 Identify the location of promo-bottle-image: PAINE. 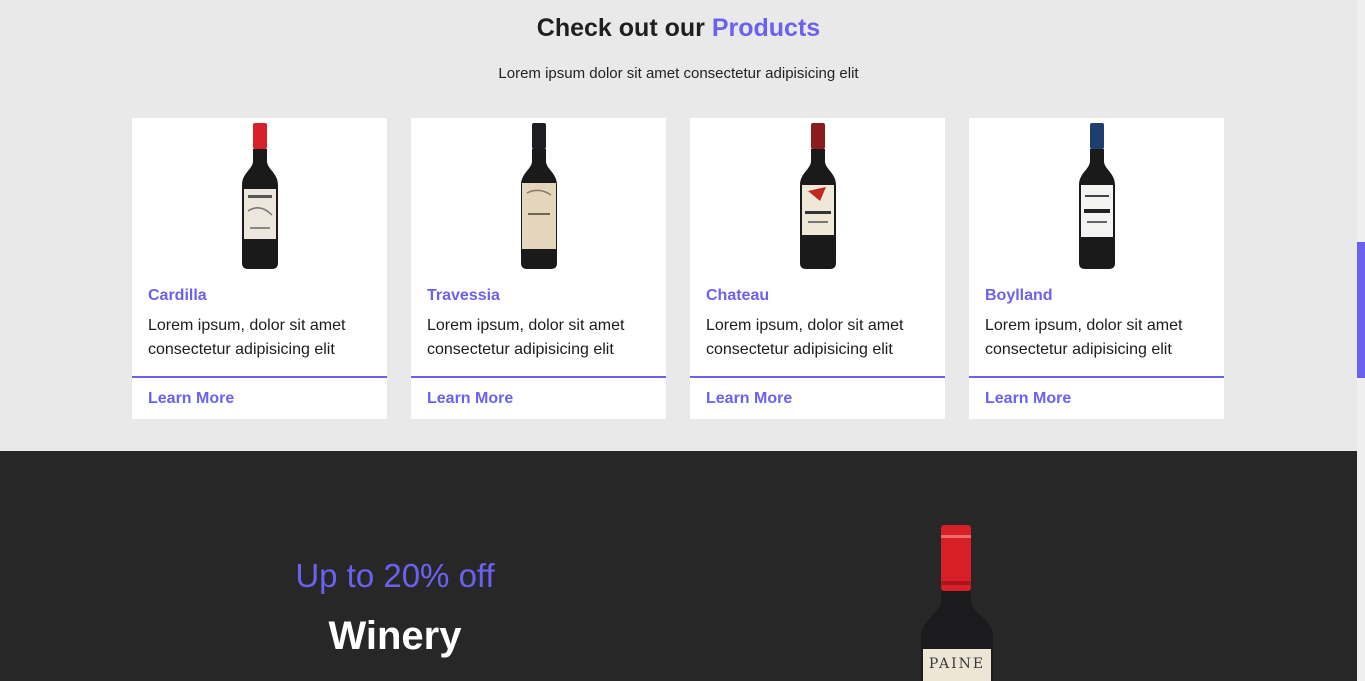
(957, 603).